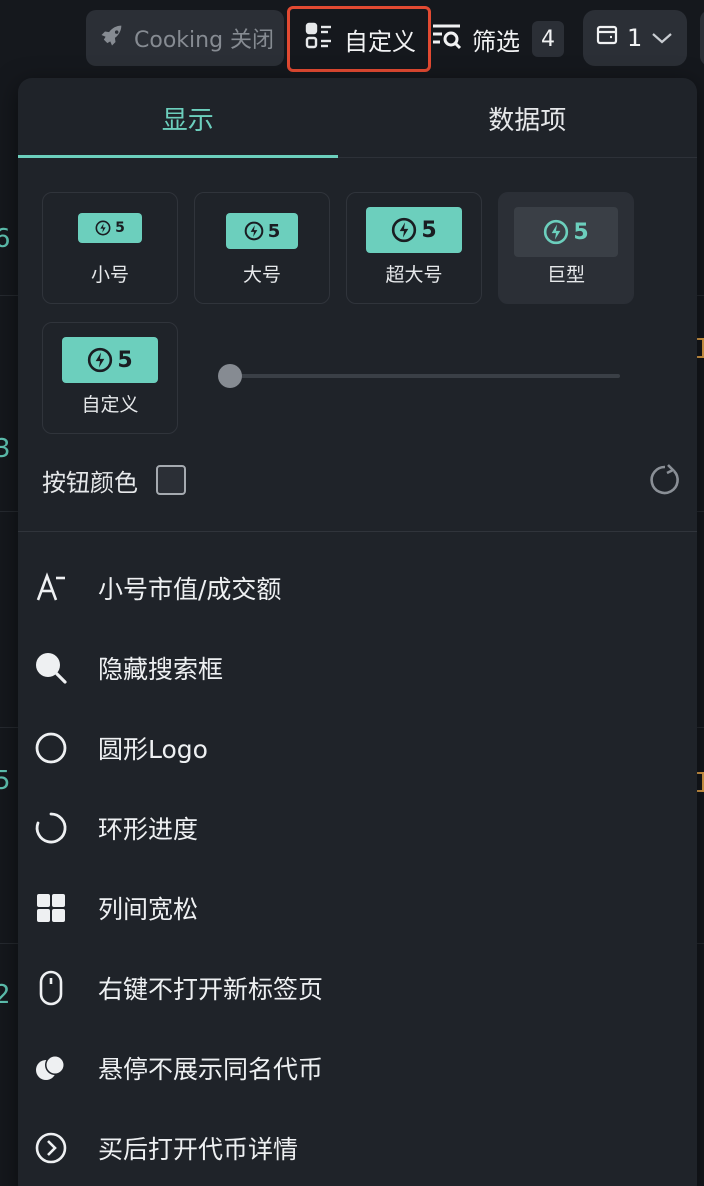 The width and height of the screenshot is (704, 1186). I want to click on wallet-icon, so click(607, 38).